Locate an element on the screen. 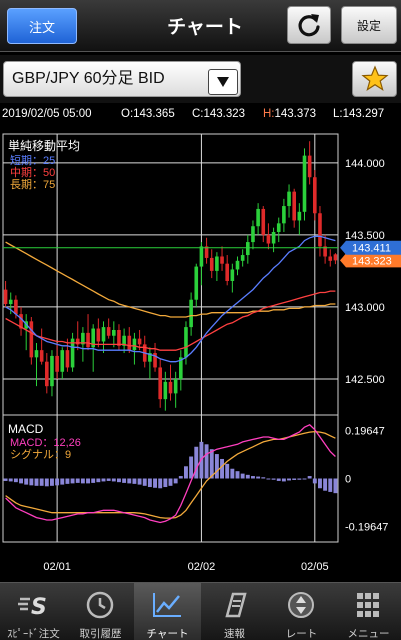  ma-legend-item: 短期：25 is located at coordinates (32, 160).